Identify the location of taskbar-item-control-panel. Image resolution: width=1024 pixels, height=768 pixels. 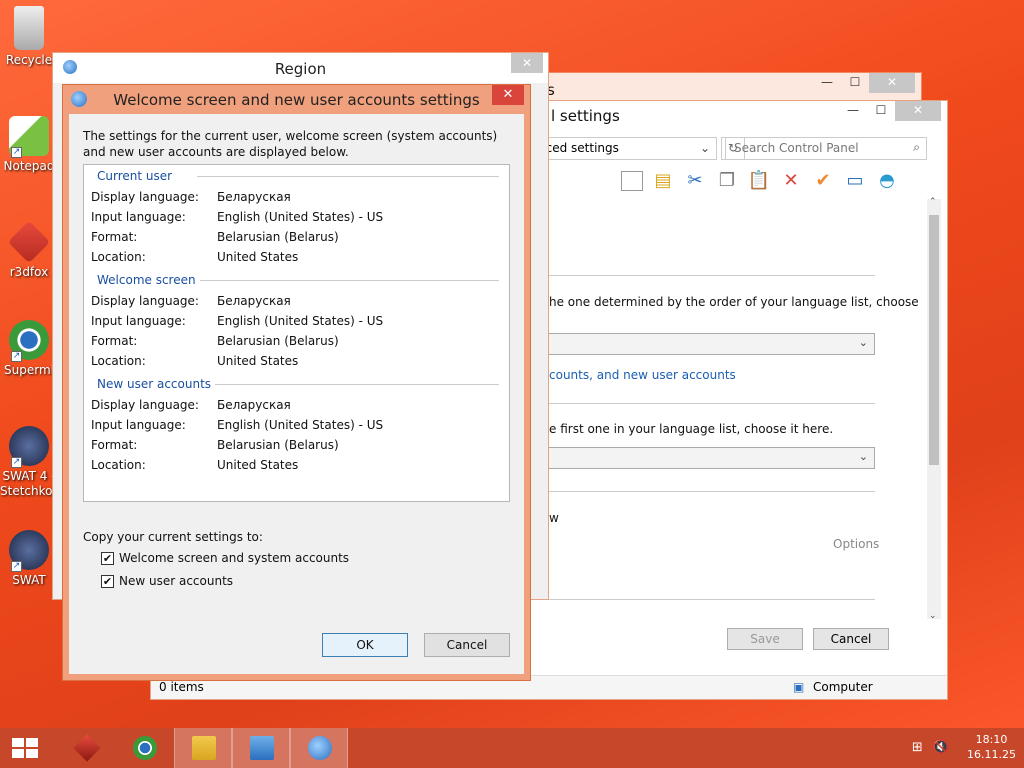
(261, 748).